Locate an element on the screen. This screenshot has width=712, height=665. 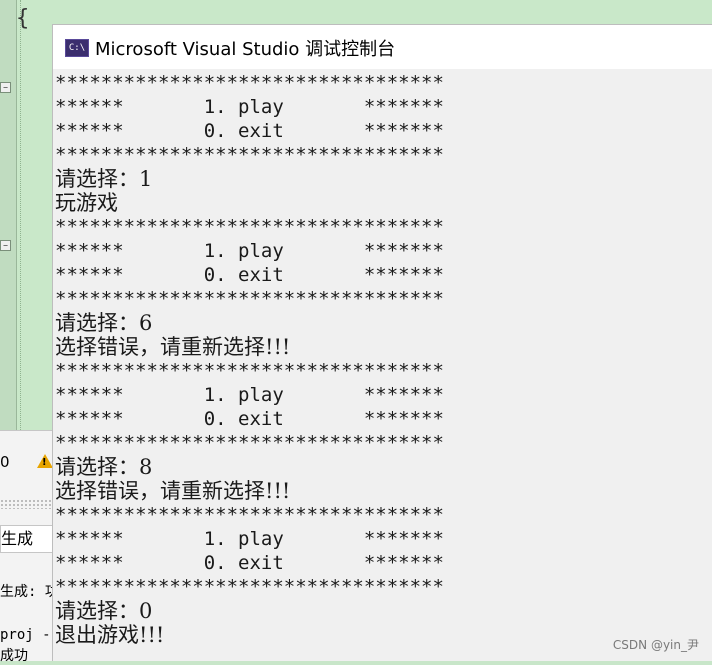
console-title: Microsoft Visual Studio 调试控制台 is located at coordinates (245, 49).